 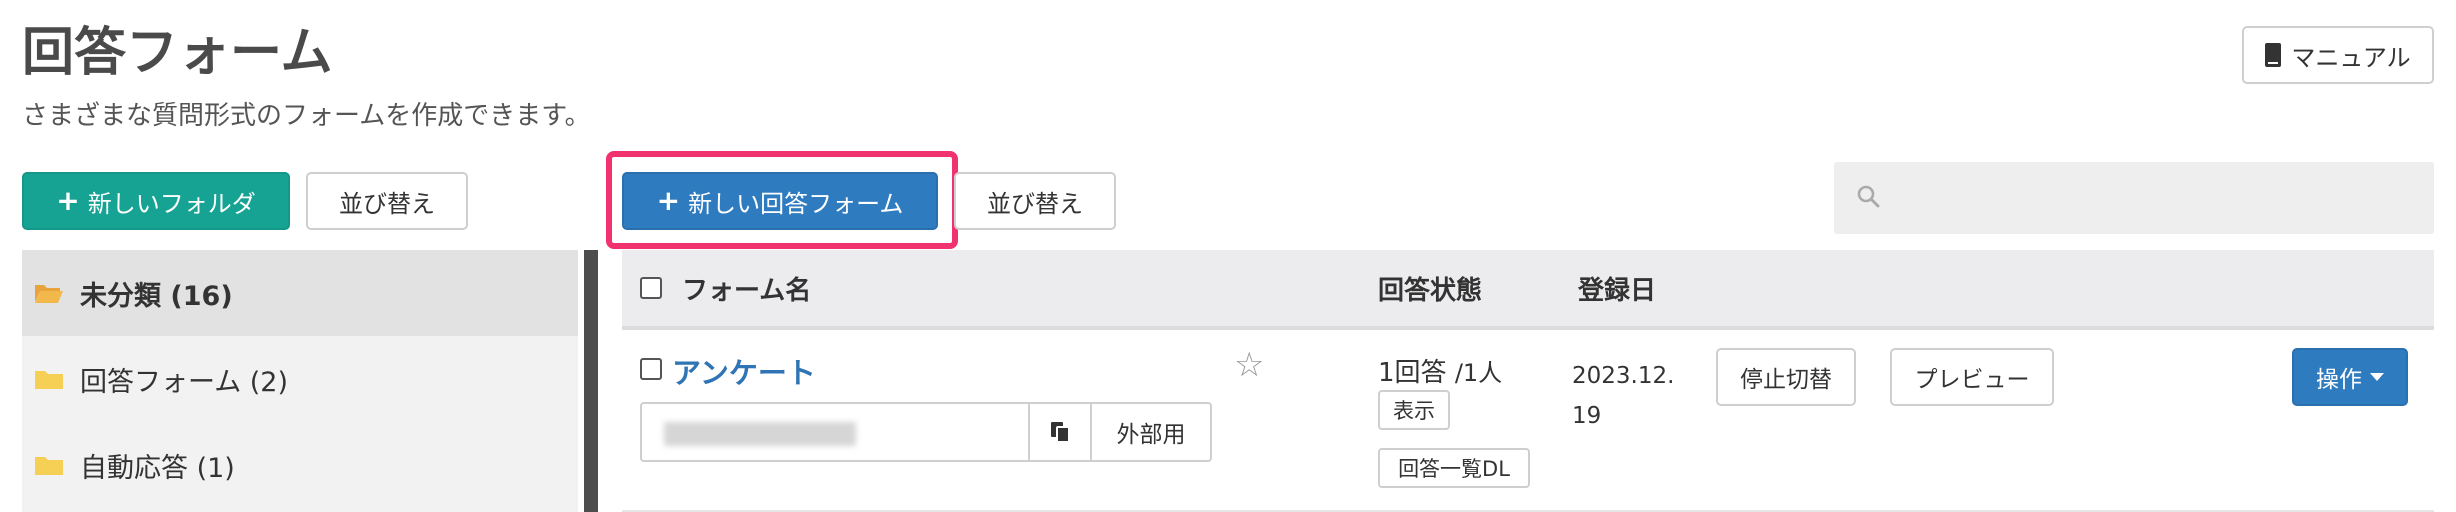 I want to click on toggle-stop-label: 停止切替, so click(x=1786, y=380).